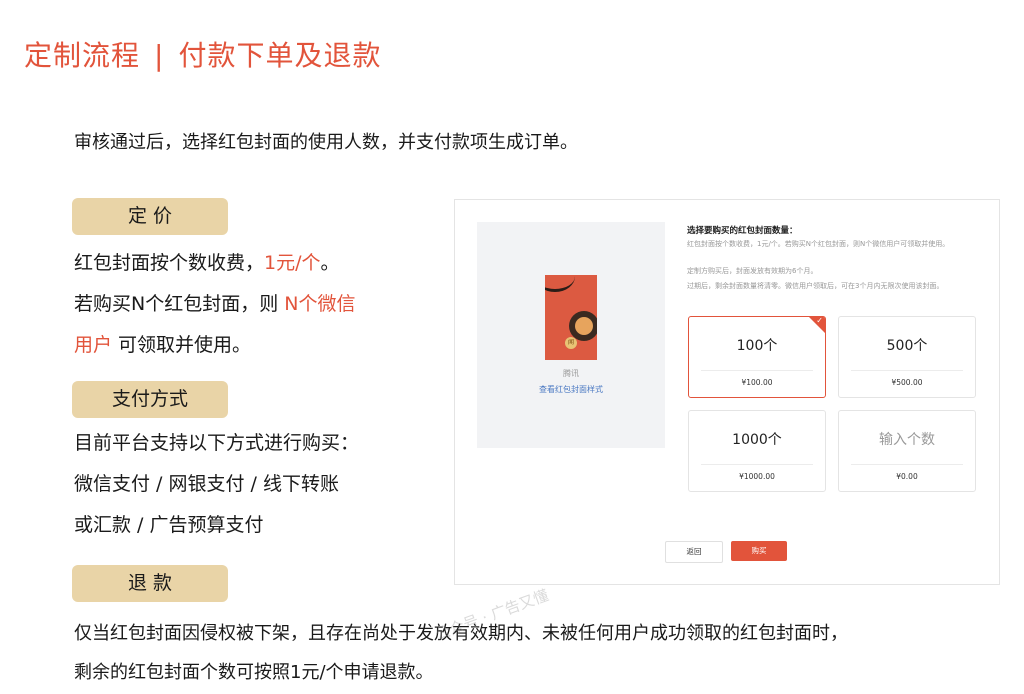 This screenshot has height=694, width=1024. I want to click on option-price: ¥0.00, so click(907, 476).